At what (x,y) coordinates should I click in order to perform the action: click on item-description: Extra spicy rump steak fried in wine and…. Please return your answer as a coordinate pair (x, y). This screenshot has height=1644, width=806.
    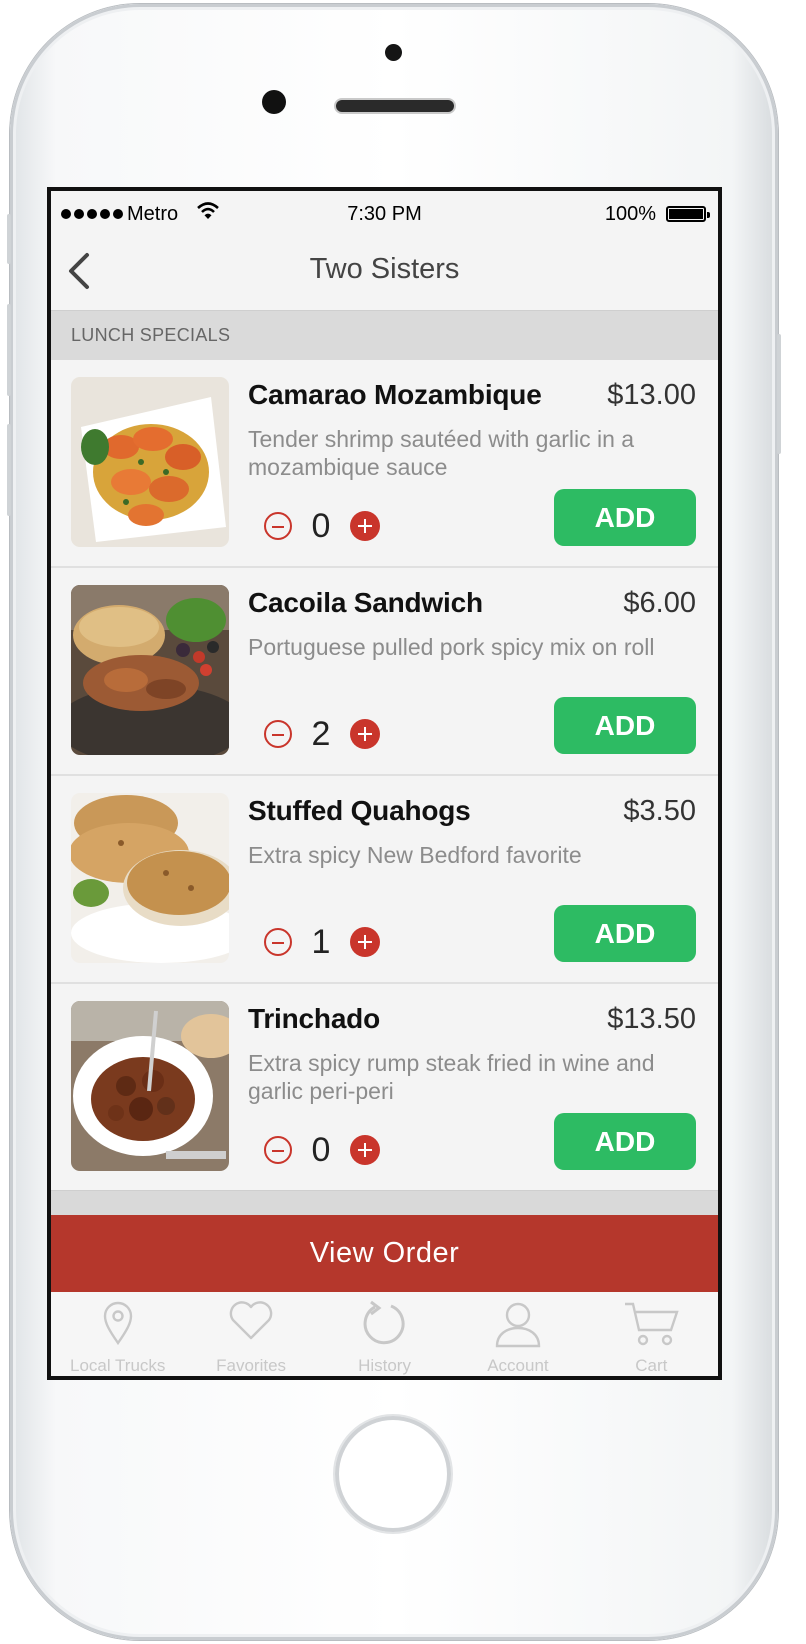
    Looking at the image, I should click on (451, 1077).